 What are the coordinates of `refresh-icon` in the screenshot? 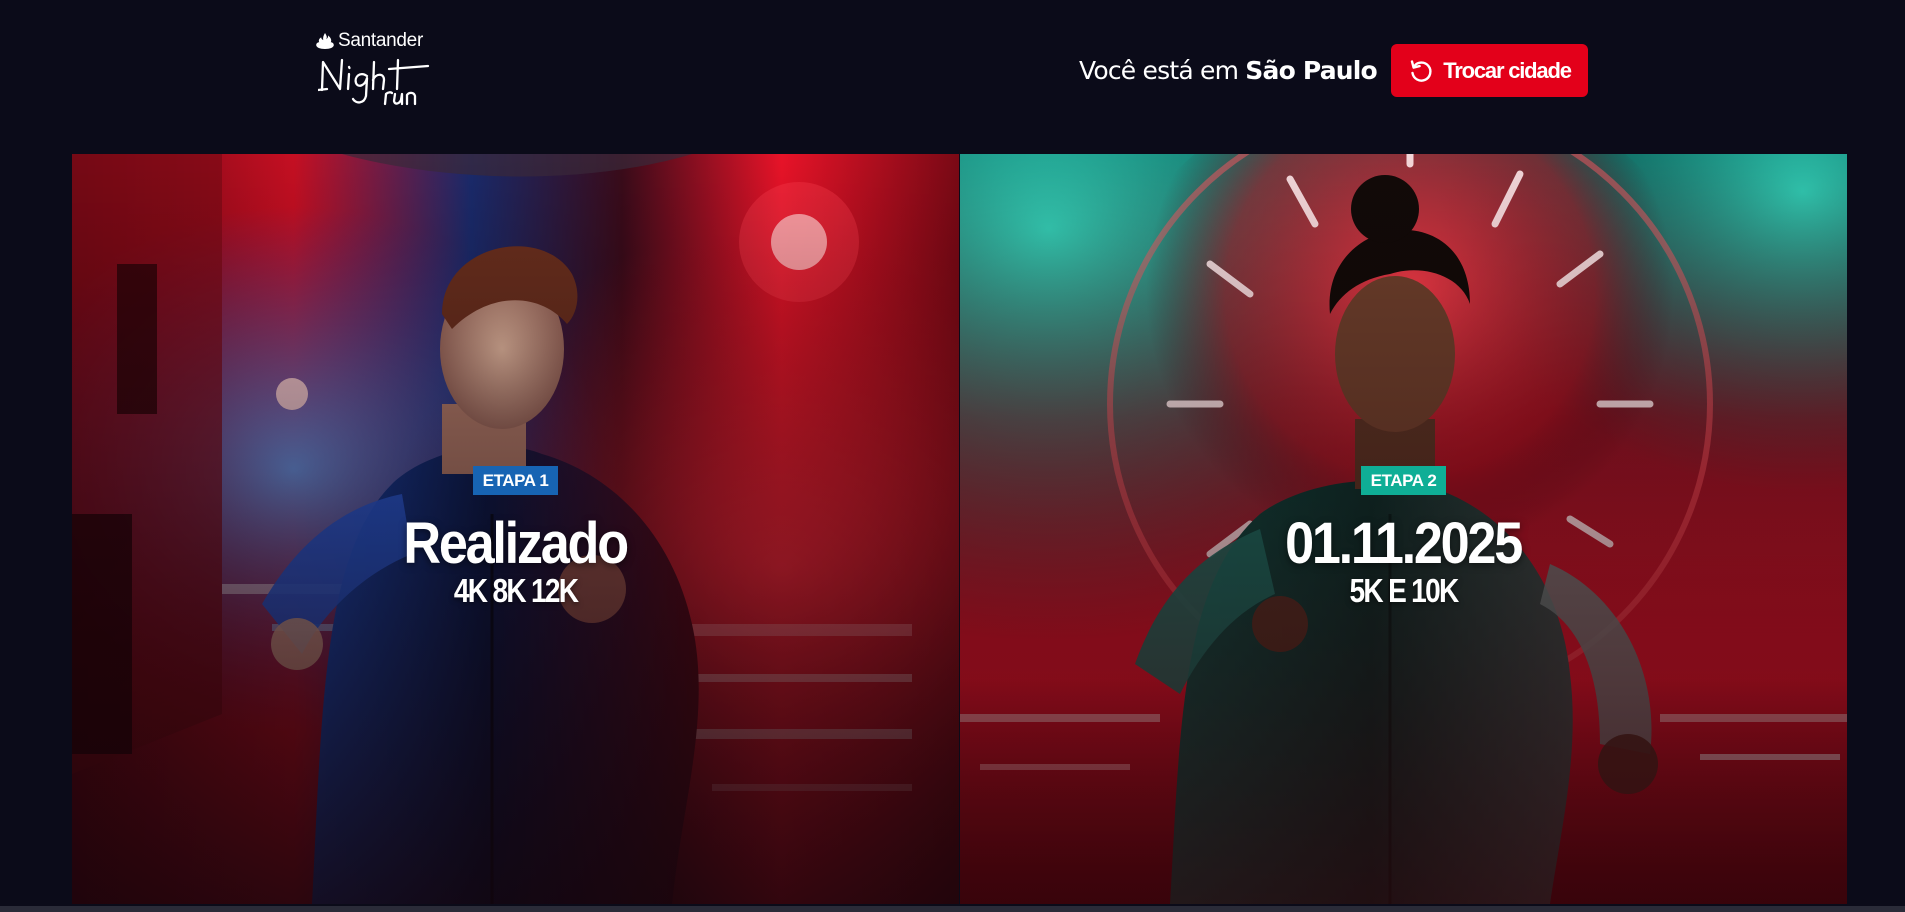 It's located at (1421, 70).